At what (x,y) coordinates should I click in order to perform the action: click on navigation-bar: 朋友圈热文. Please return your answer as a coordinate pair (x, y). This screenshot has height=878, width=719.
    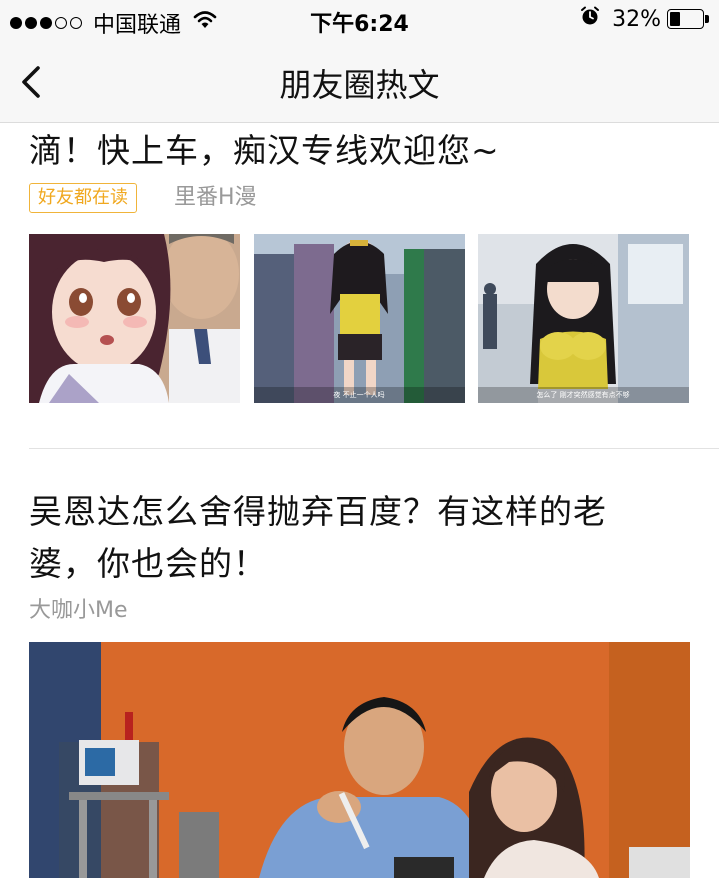
    Looking at the image, I should click on (359, 81).